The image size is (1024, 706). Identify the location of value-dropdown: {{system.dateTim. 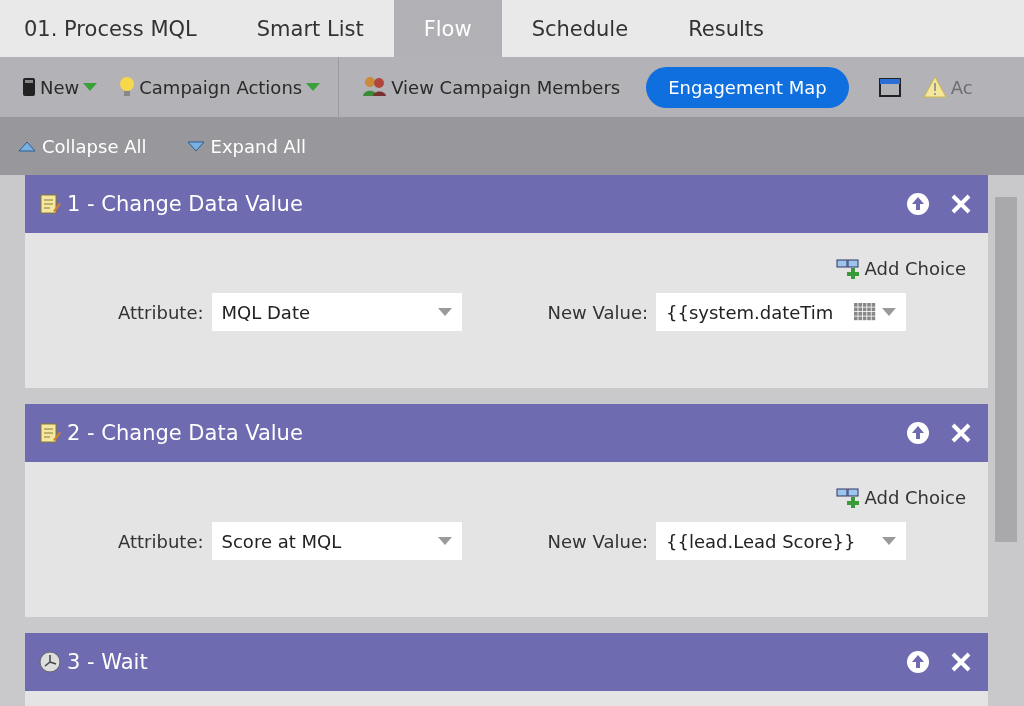
(781, 312).